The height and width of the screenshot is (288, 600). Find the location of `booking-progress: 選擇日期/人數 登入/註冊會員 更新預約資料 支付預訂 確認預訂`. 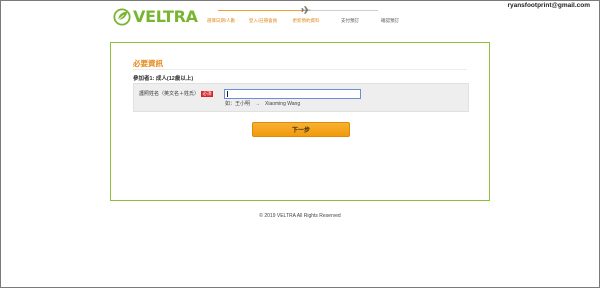

booking-progress: 選擇日期/人數 登入/註冊會員 更新預約資料 支付預訂 確認預訂 is located at coordinates (302, 16).